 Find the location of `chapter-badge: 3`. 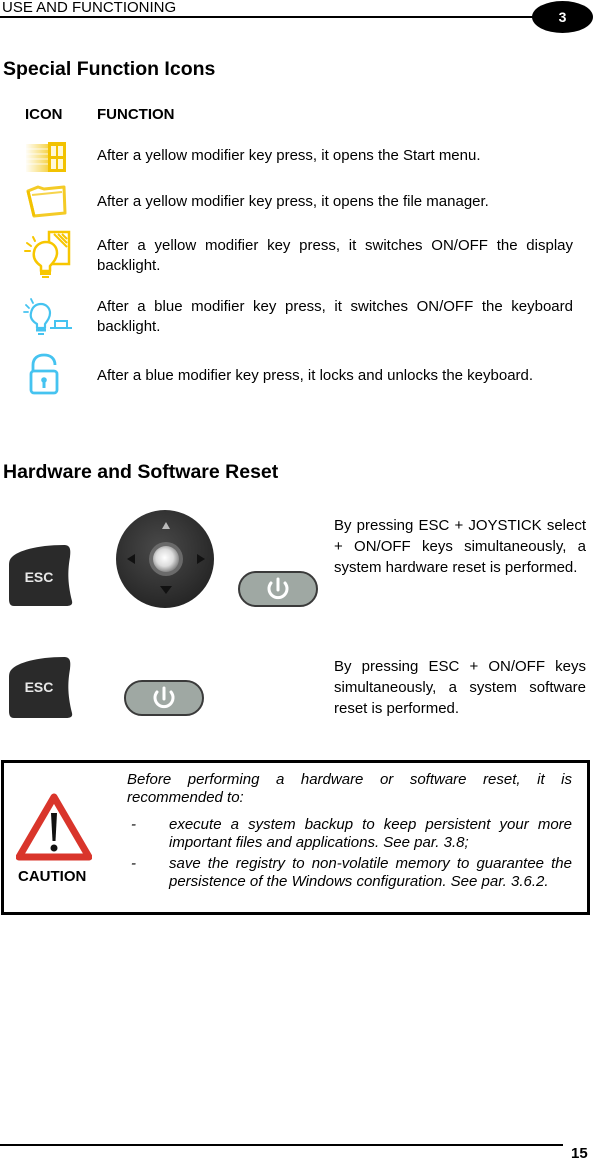

chapter-badge: 3 is located at coordinates (562, 17).